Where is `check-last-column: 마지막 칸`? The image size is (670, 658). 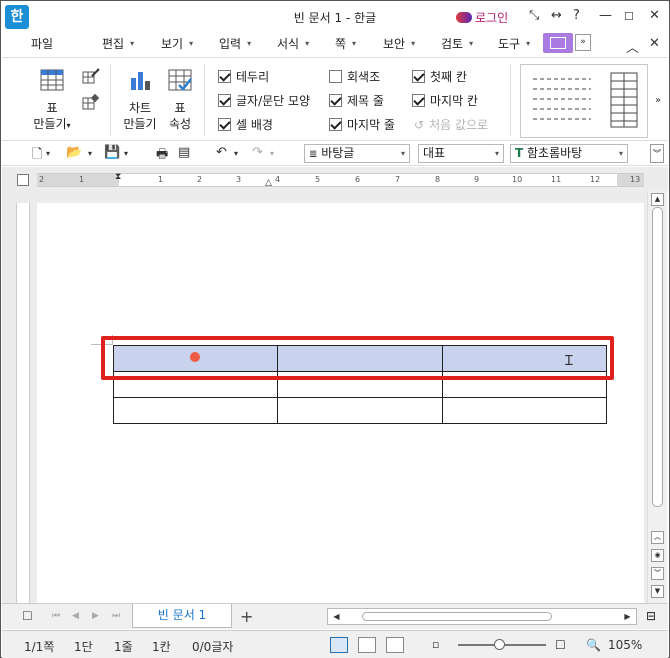
check-last-column: 마지막 칸 is located at coordinates (445, 100).